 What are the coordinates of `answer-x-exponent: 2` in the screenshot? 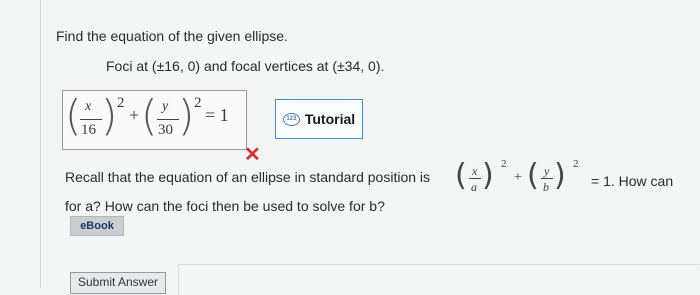 It's located at (121, 103).